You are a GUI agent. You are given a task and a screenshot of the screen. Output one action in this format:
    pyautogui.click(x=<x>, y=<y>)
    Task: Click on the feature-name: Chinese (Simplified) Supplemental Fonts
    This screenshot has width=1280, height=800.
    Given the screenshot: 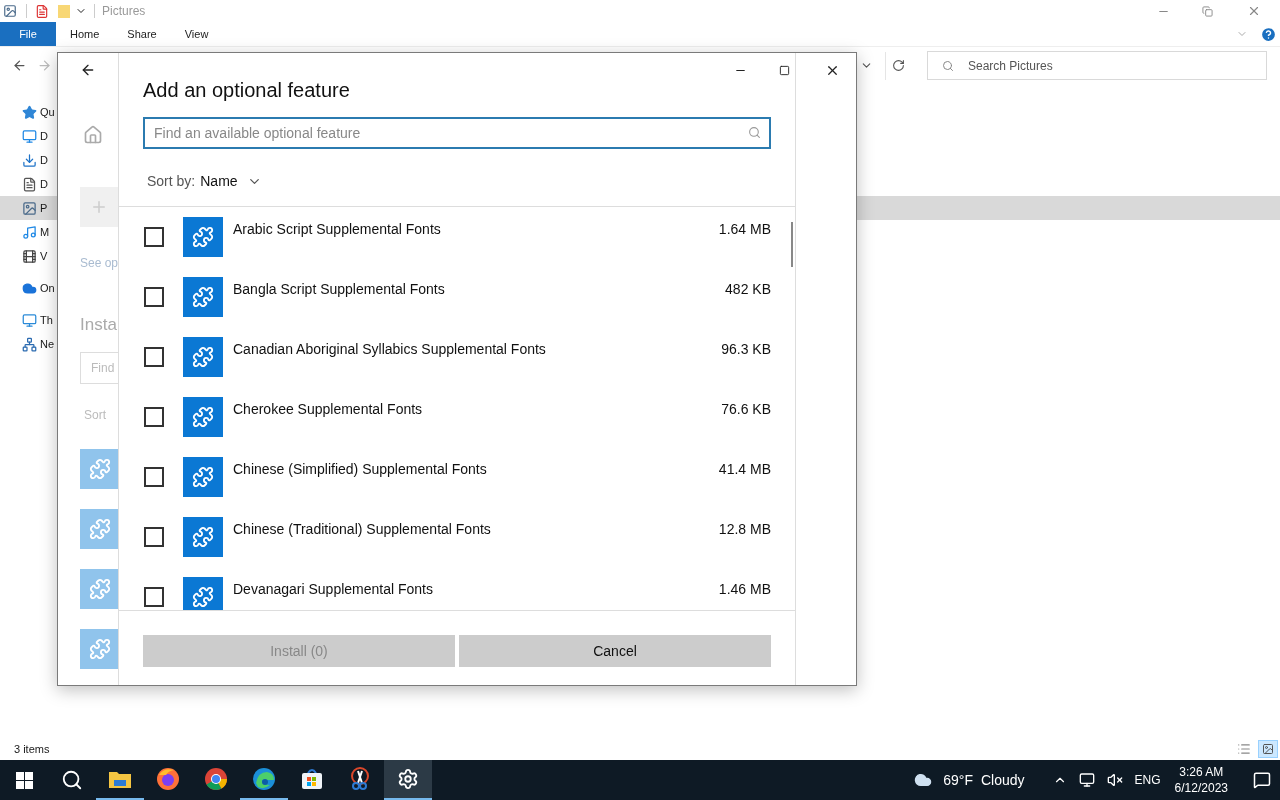 What is the action you would take?
    pyautogui.click(x=360, y=469)
    